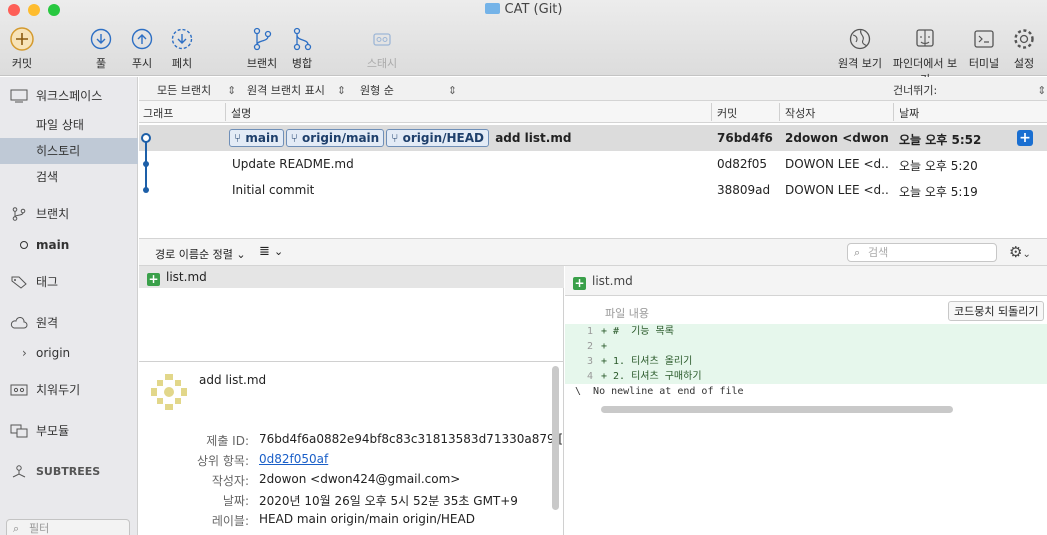  Describe the element at coordinates (69, 245) in the screenshot. I see `sidebar-item-main: main` at that location.